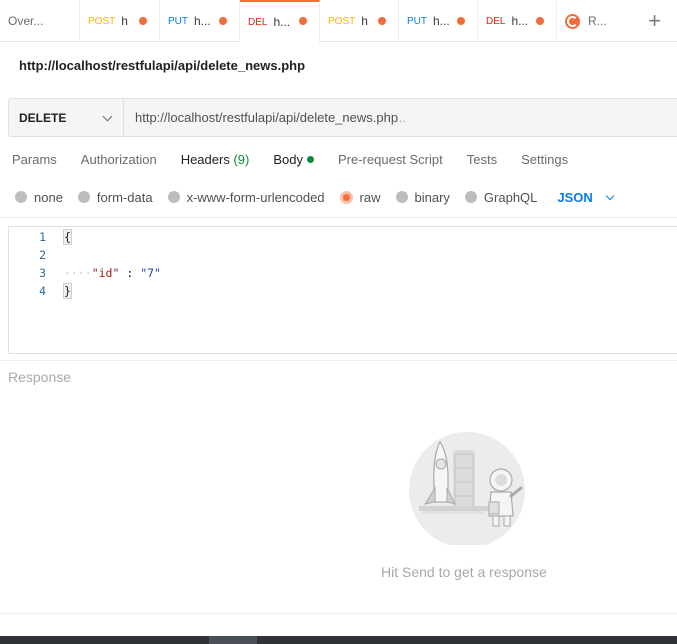 The height and width of the screenshot is (644, 677). I want to click on language-select: JSON, so click(586, 197).